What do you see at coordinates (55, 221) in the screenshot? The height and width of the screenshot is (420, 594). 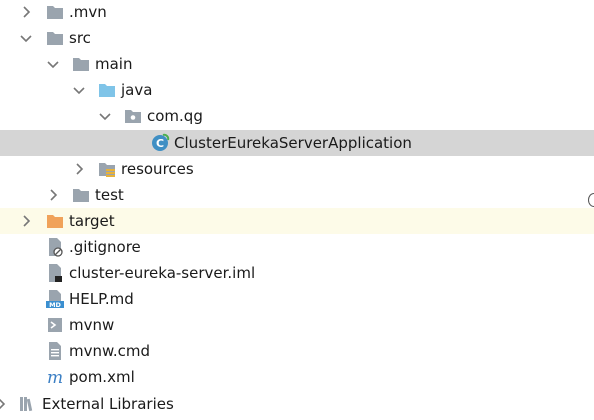 I see `excluded-folder-icon` at bounding box center [55, 221].